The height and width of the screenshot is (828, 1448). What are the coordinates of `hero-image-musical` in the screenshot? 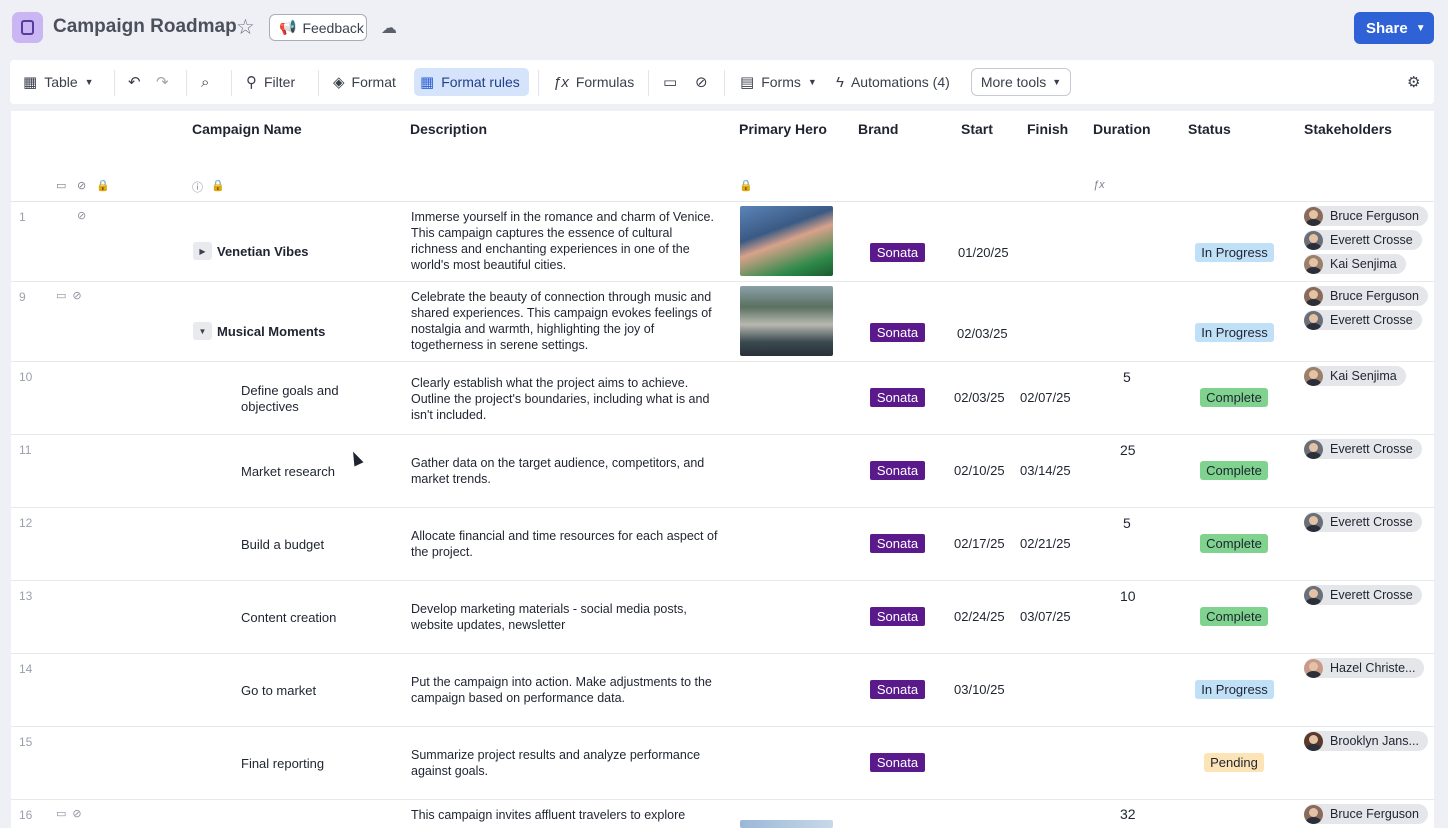 It's located at (786, 321).